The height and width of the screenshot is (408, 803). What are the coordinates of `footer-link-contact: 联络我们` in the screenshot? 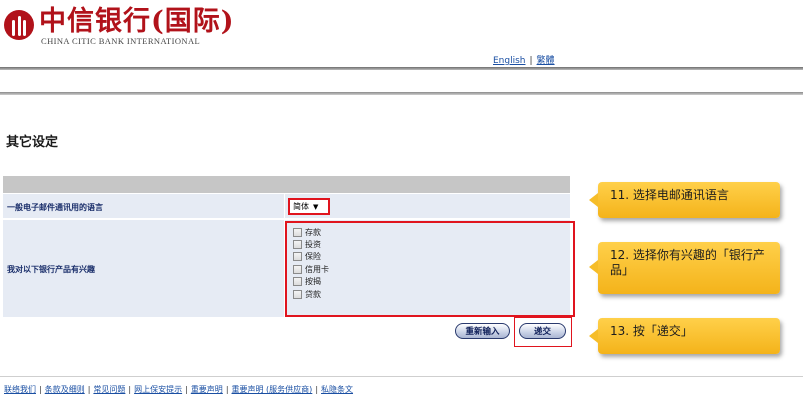 It's located at (20, 389).